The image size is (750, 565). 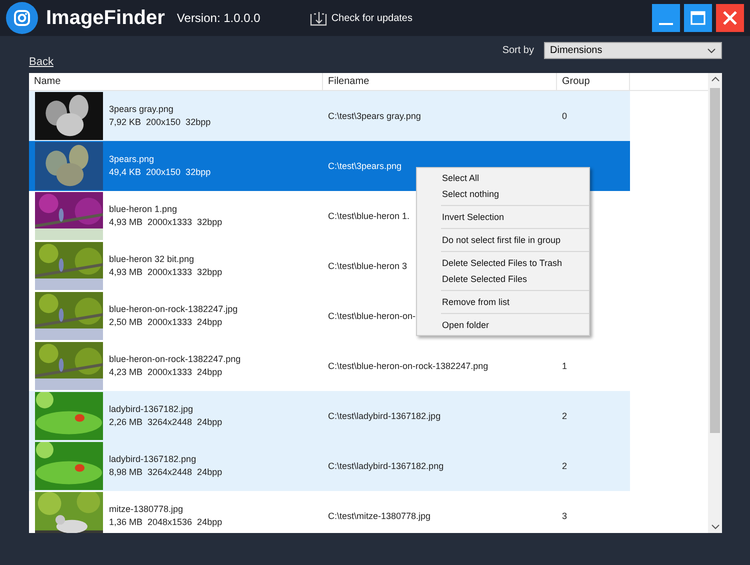 What do you see at coordinates (166, 472) in the screenshot?
I see `file-details: 8,98 MB 3264x2448 24bpp` at bounding box center [166, 472].